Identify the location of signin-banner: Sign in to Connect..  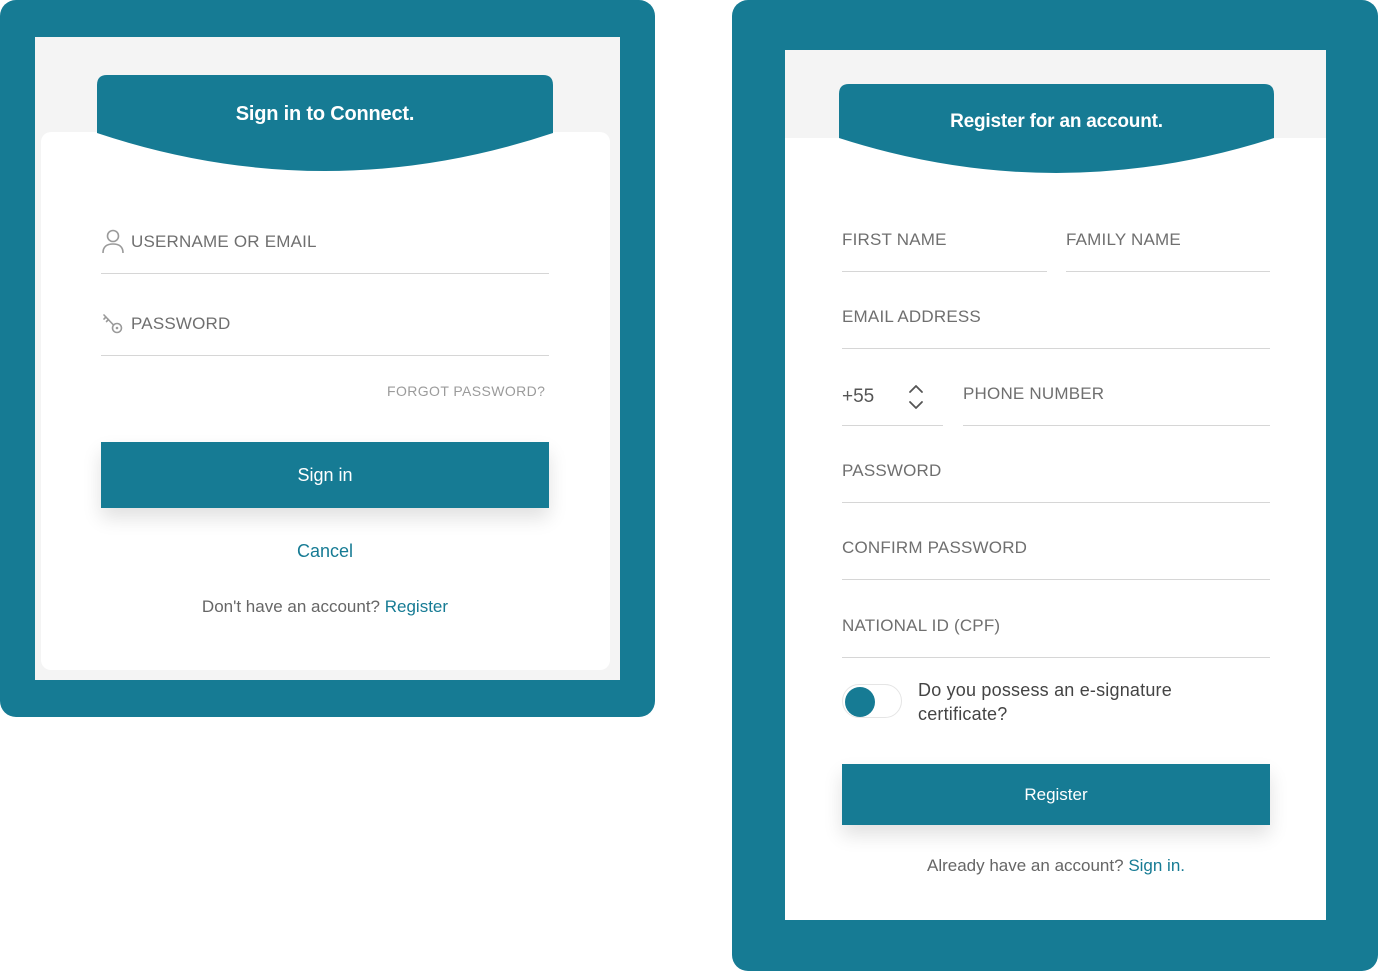
(325, 125).